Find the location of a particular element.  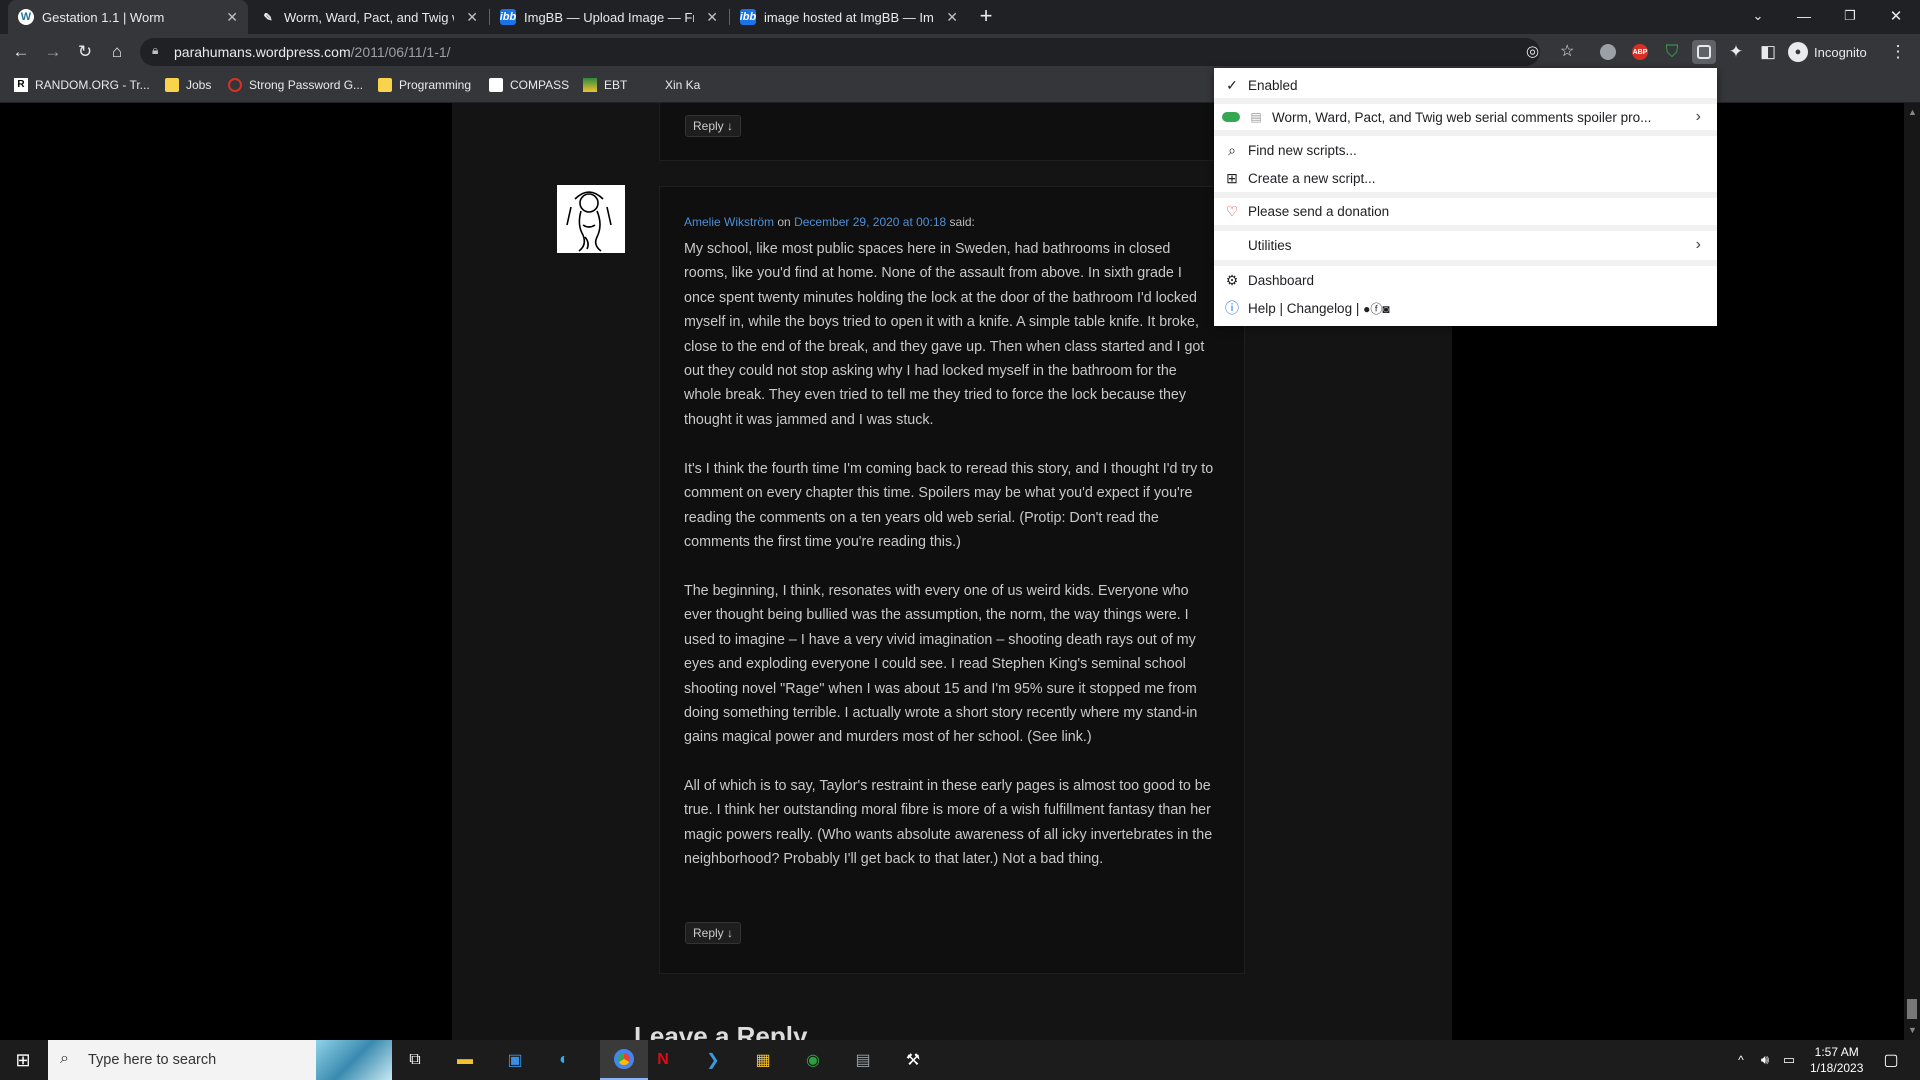

minimize-icon: — is located at coordinates (1804, 16).